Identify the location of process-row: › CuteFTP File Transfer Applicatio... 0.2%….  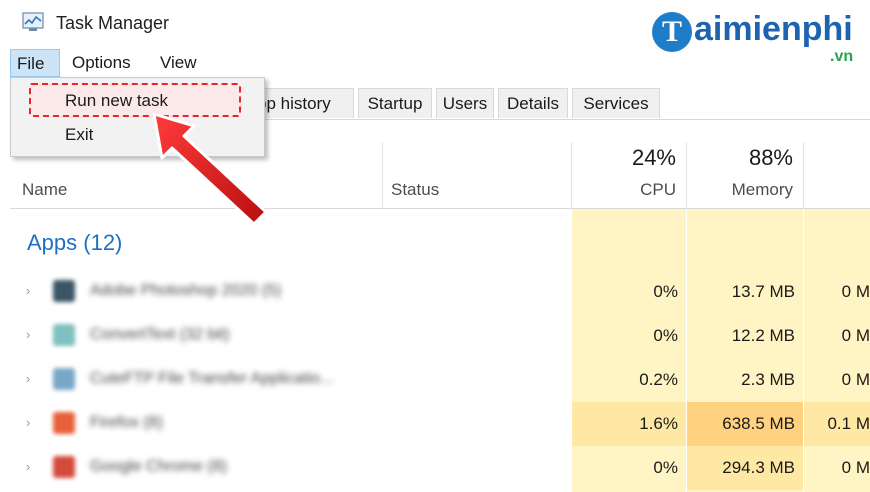
(435, 380).